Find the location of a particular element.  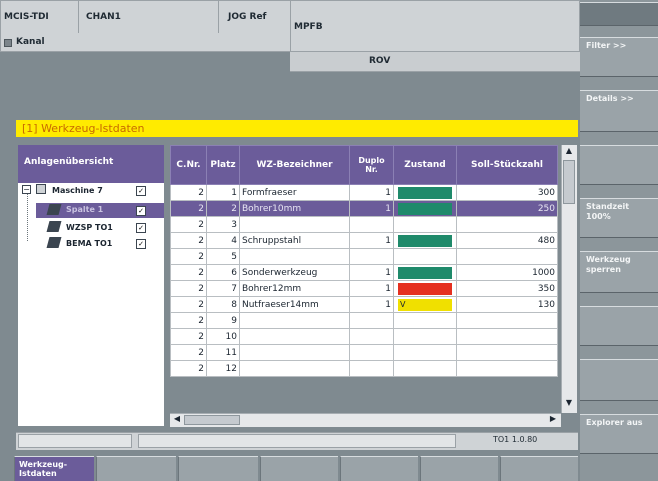

tree-item-machine: Maschine 7 is located at coordinates (77, 190).